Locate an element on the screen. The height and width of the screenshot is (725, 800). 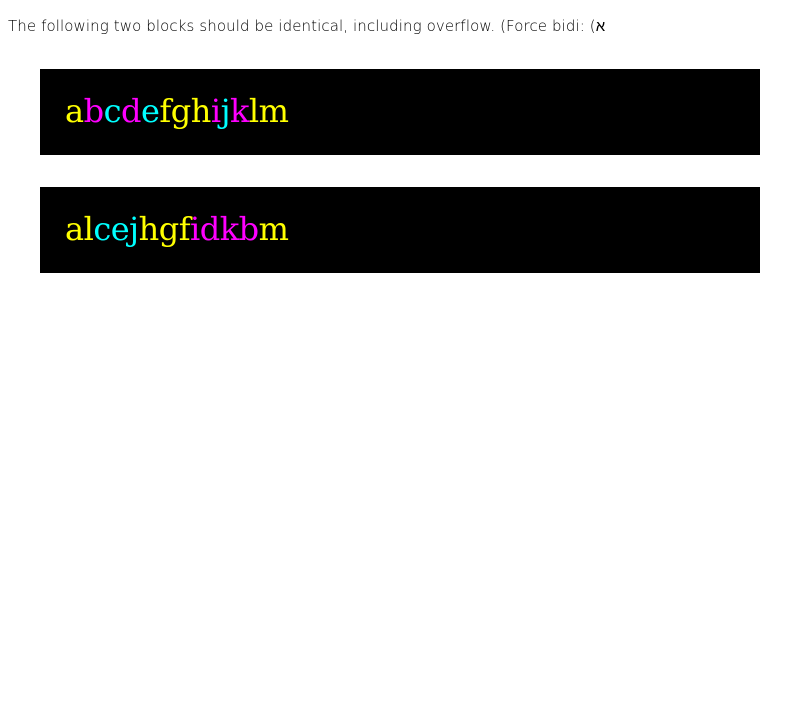
test-block-1-text: abcdefghijklm is located at coordinates (177, 111).